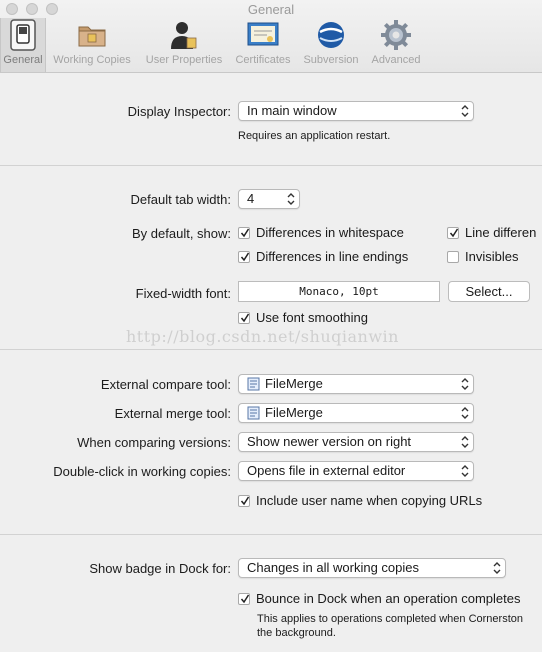  What do you see at coordinates (184, 60) in the screenshot?
I see `tab-user-properties-label: User Properties` at bounding box center [184, 60].